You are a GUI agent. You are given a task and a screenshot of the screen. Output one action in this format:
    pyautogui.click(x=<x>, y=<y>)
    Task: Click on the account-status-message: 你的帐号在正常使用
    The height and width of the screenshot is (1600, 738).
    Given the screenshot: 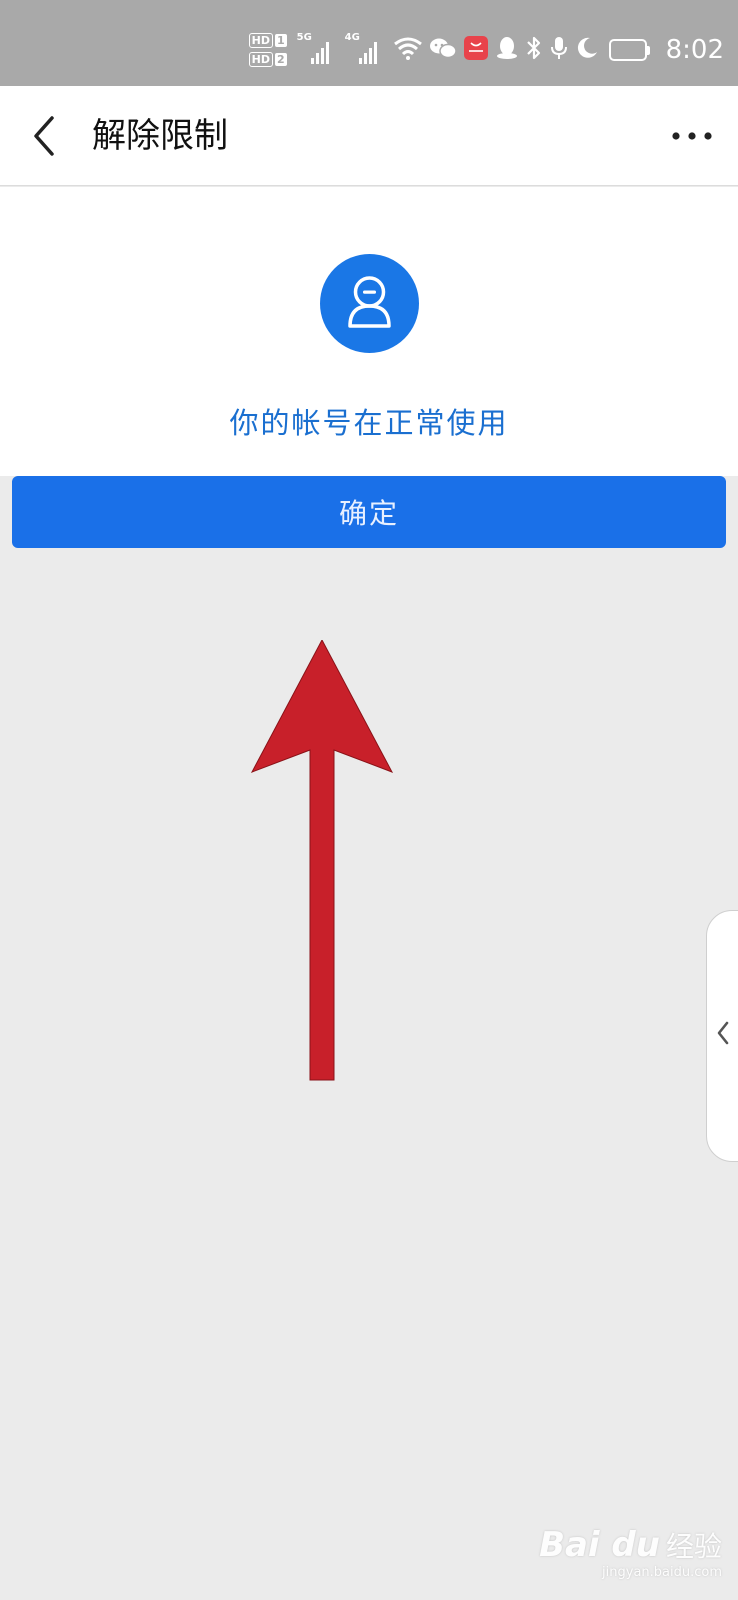 What is the action you would take?
    pyautogui.click(x=369, y=423)
    